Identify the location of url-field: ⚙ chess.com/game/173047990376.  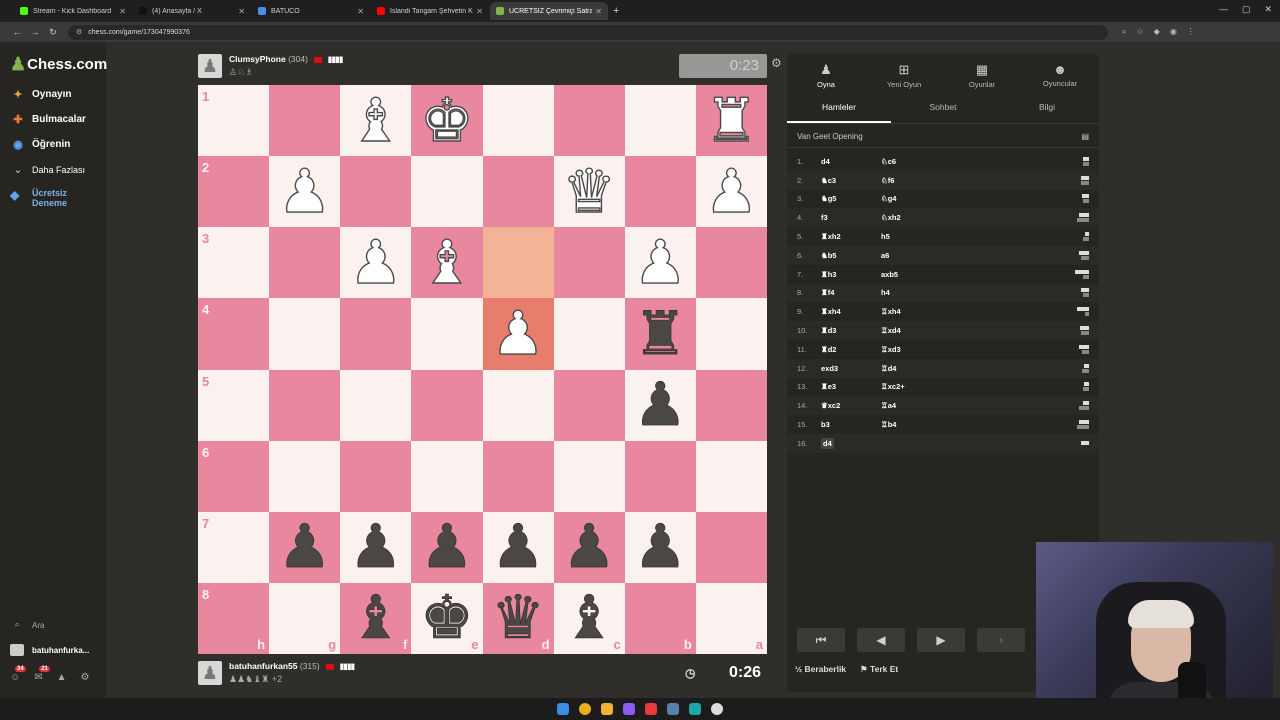
(588, 32).